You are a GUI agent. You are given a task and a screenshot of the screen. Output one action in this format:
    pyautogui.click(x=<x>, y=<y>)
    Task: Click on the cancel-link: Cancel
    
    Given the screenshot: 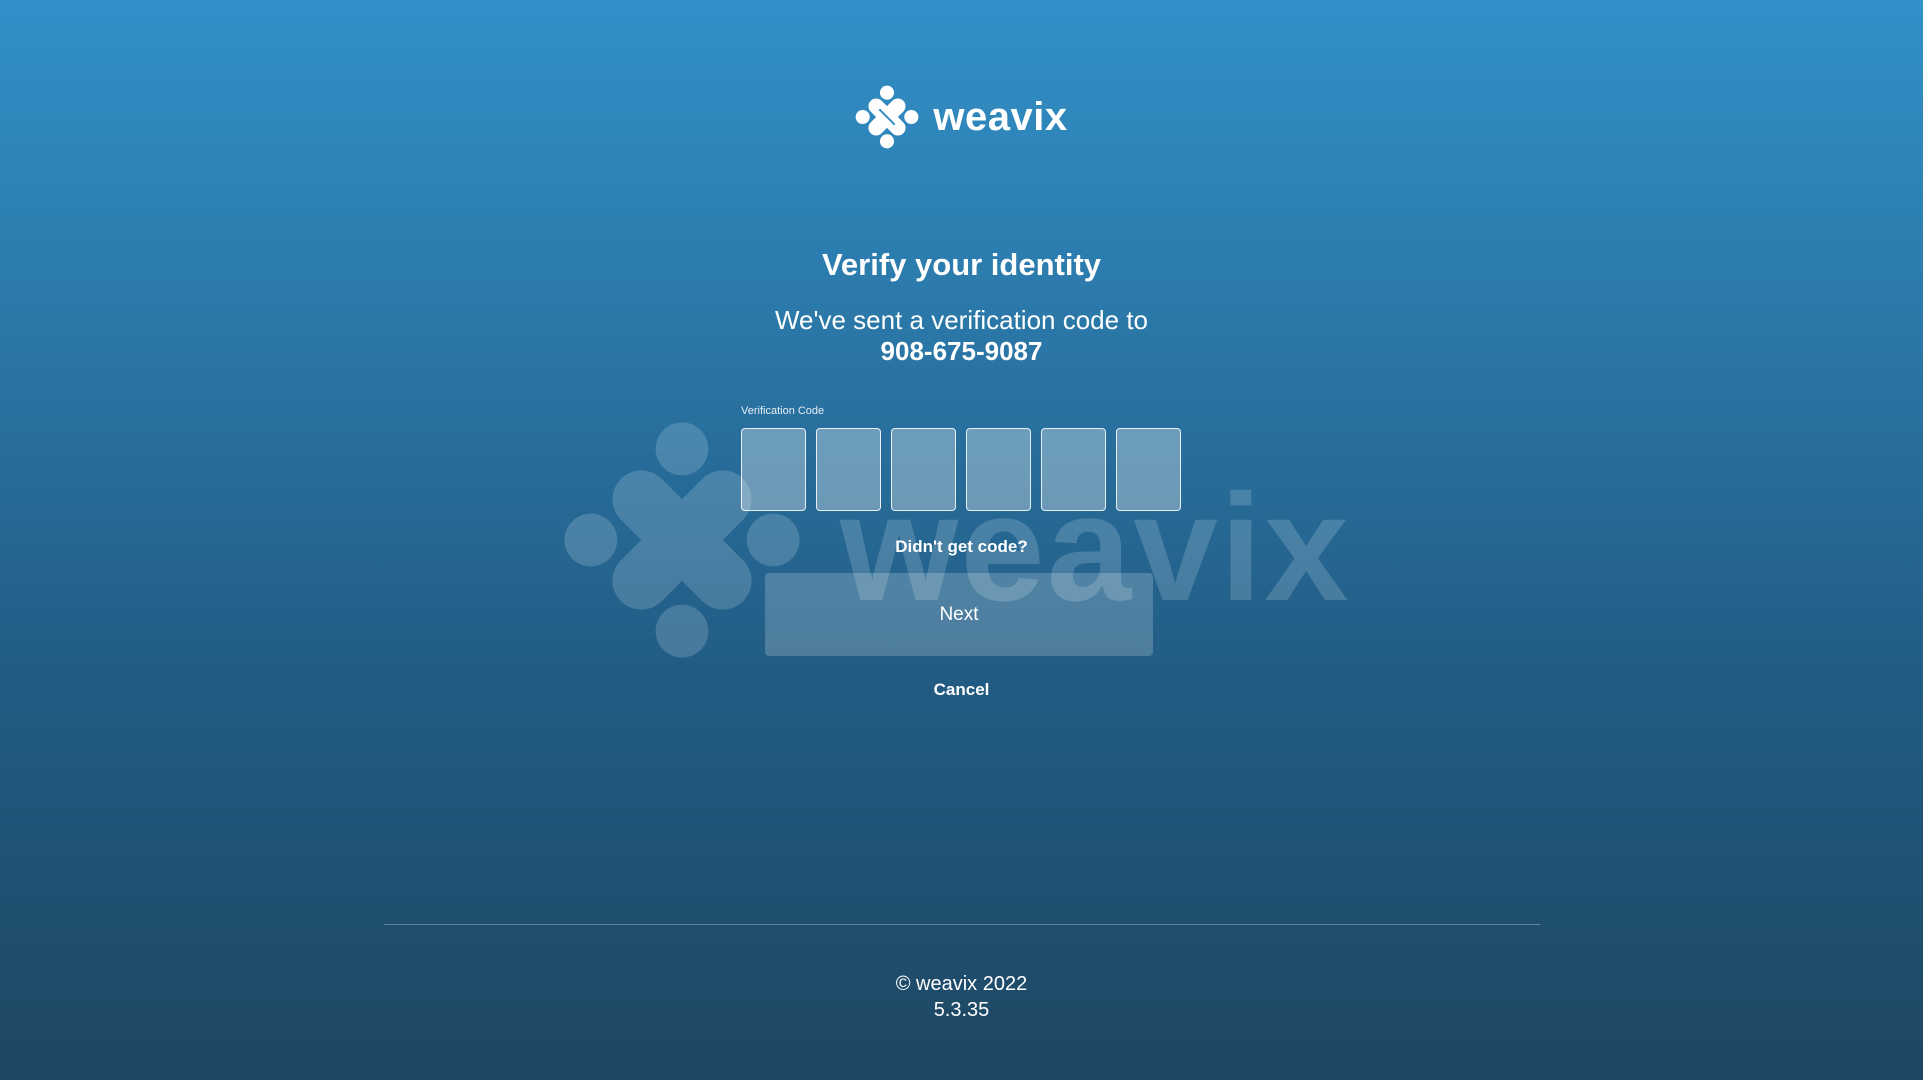 What is the action you would take?
    pyautogui.click(x=961, y=690)
    